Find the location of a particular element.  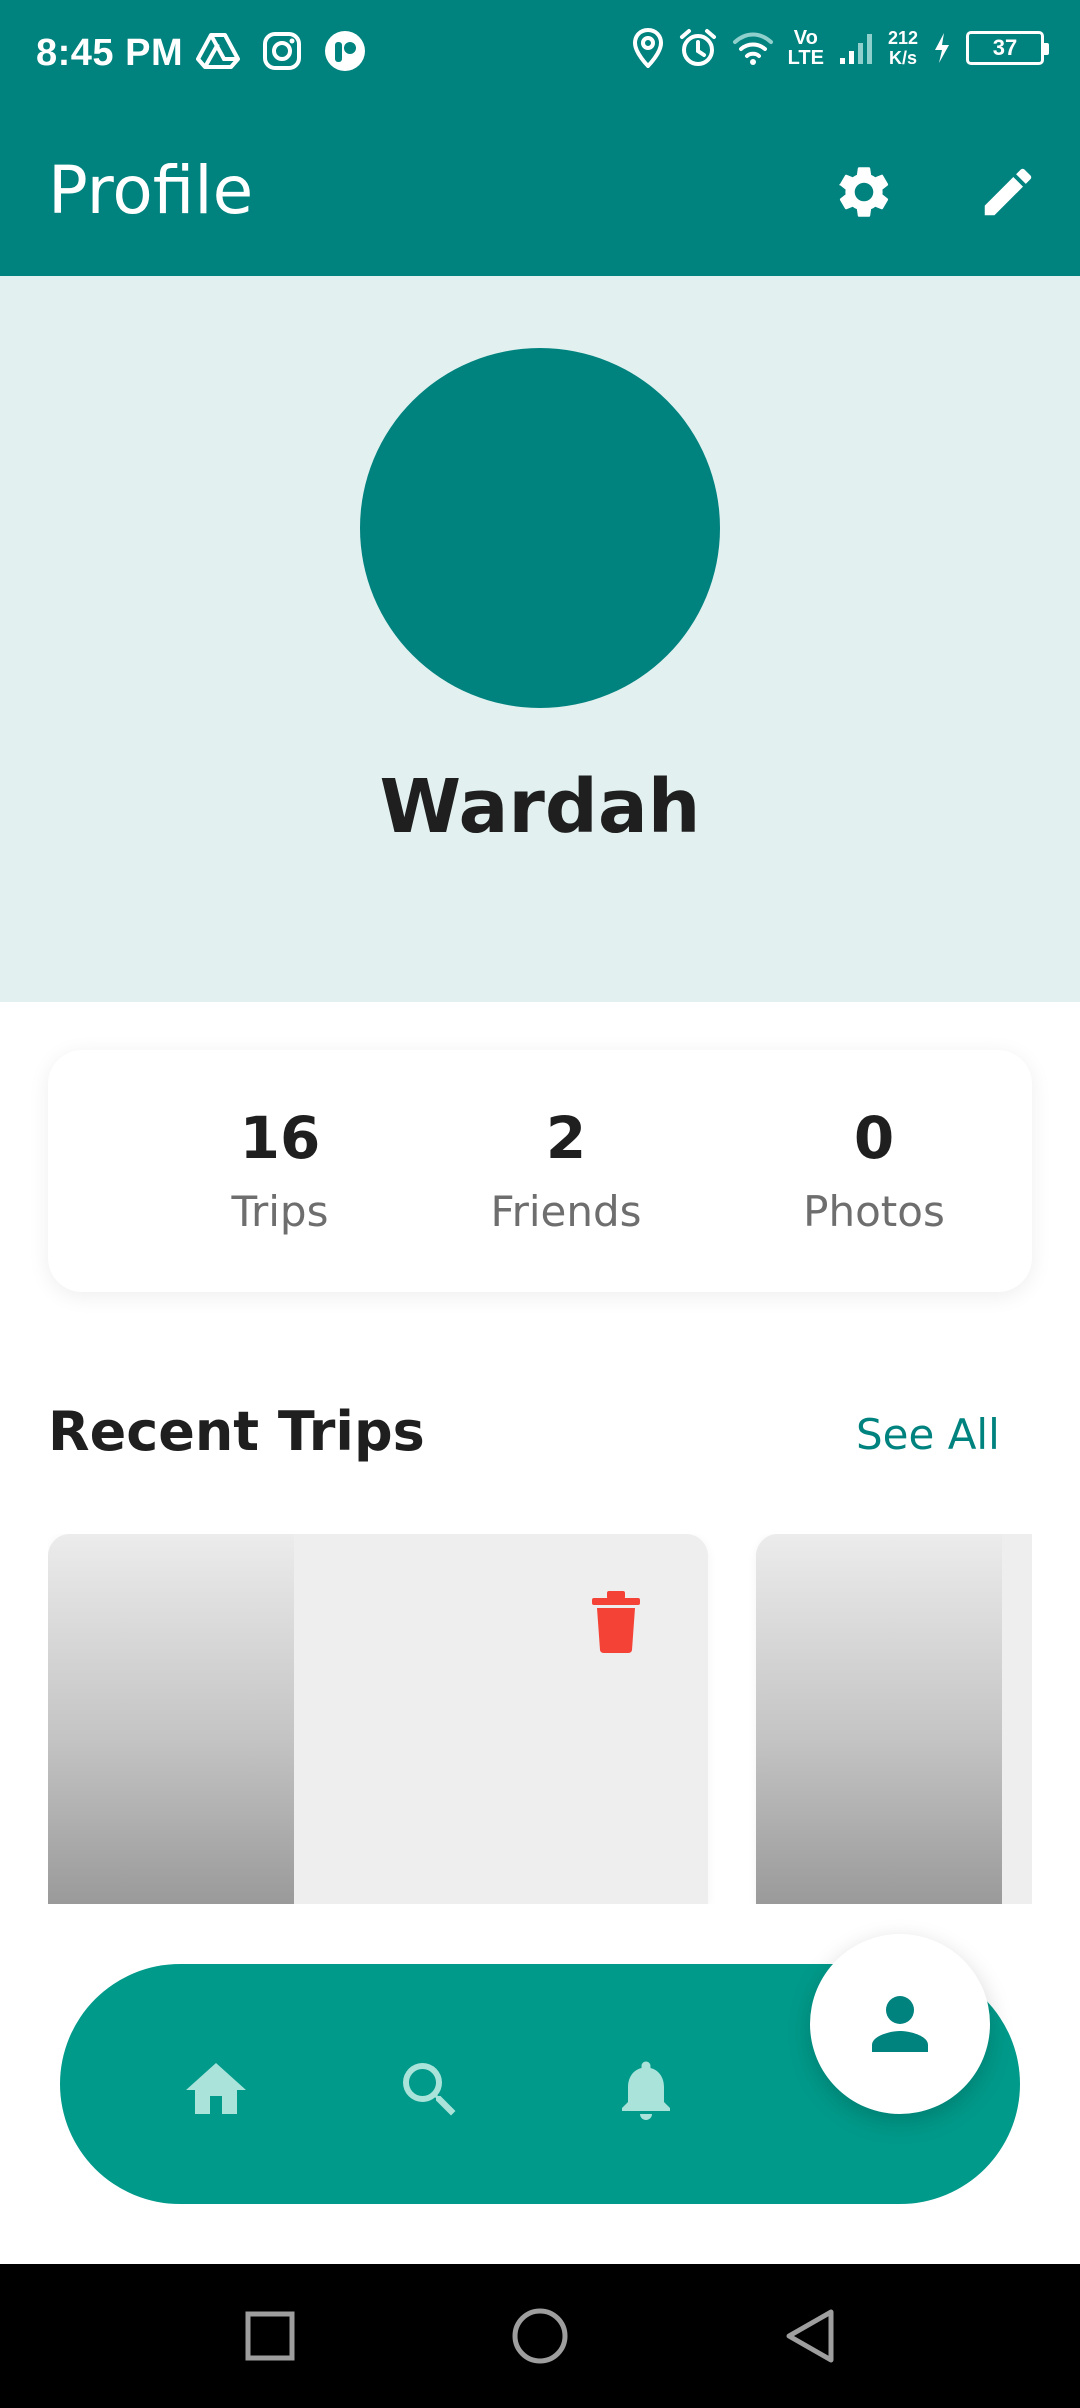

edit-button is located at coordinates (1008, 192).